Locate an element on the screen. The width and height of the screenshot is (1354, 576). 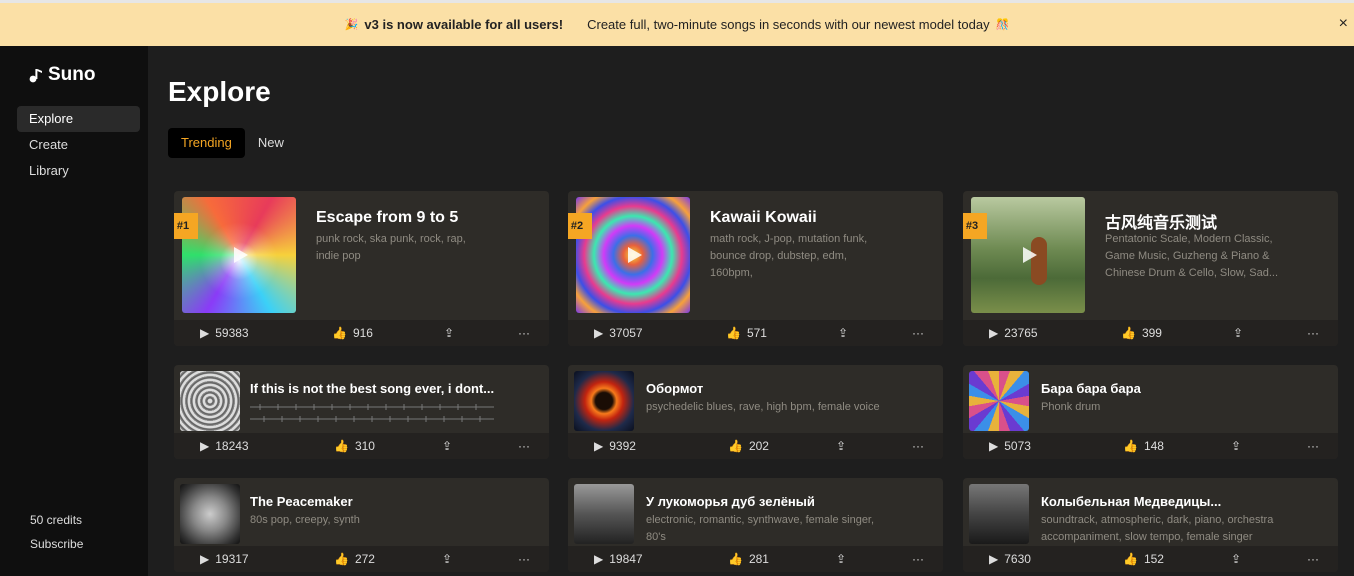
song-stats-bar: ▶ 5073 👍 148 ⇪ ··· is located at coordinates (1150, 446).